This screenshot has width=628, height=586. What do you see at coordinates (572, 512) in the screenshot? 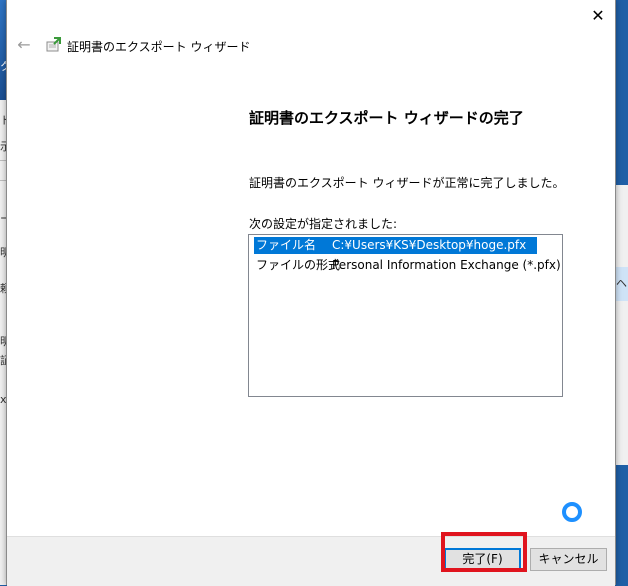
I see `busy-spinner-icon` at bounding box center [572, 512].